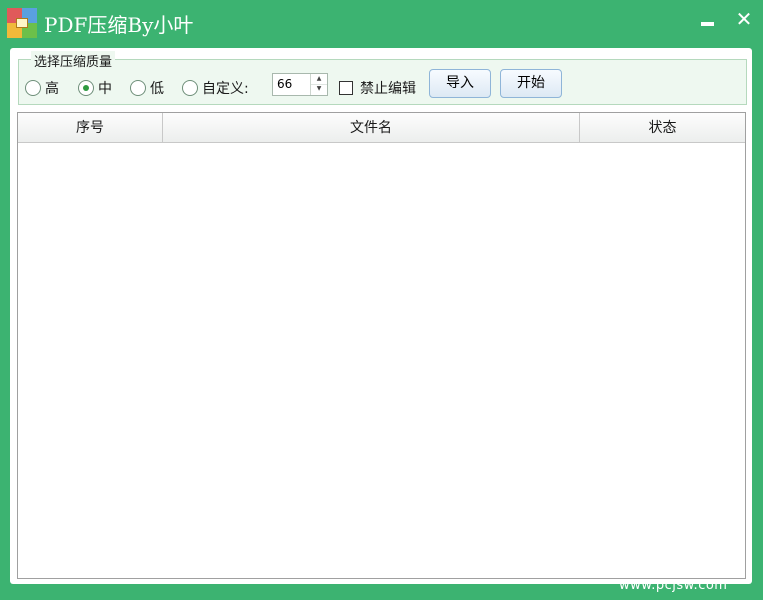 This screenshot has height=600, width=763. What do you see at coordinates (147, 88) in the screenshot?
I see `radio-low: 低` at bounding box center [147, 88].